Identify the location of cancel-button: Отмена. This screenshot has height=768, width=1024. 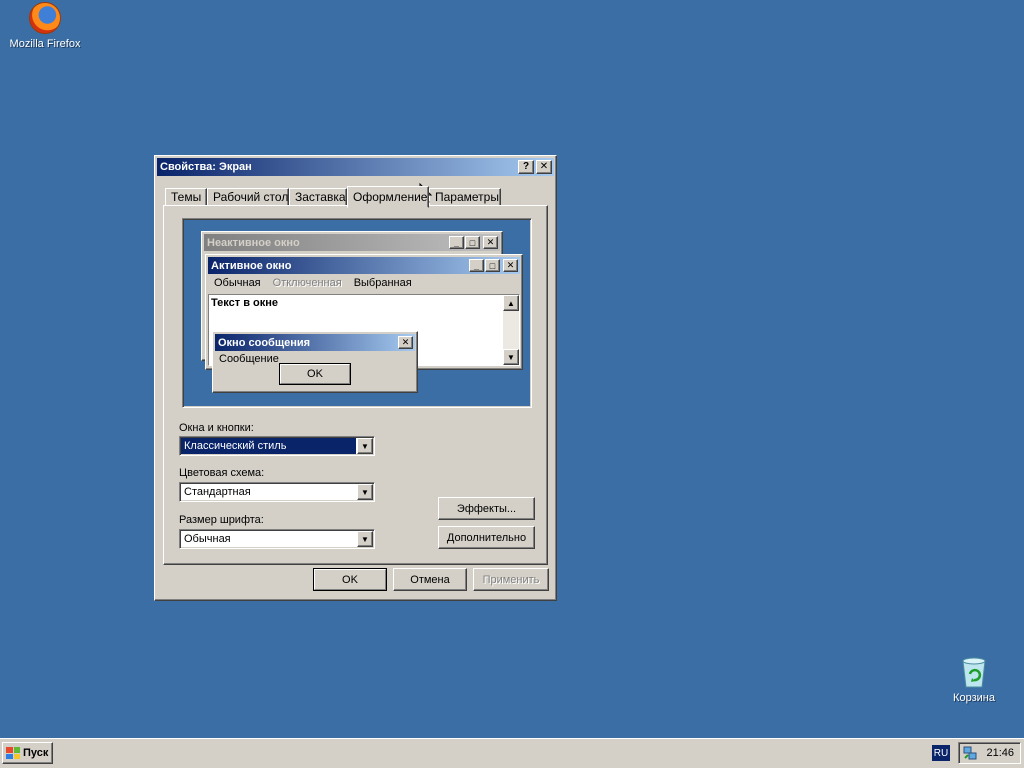
(430, 579).